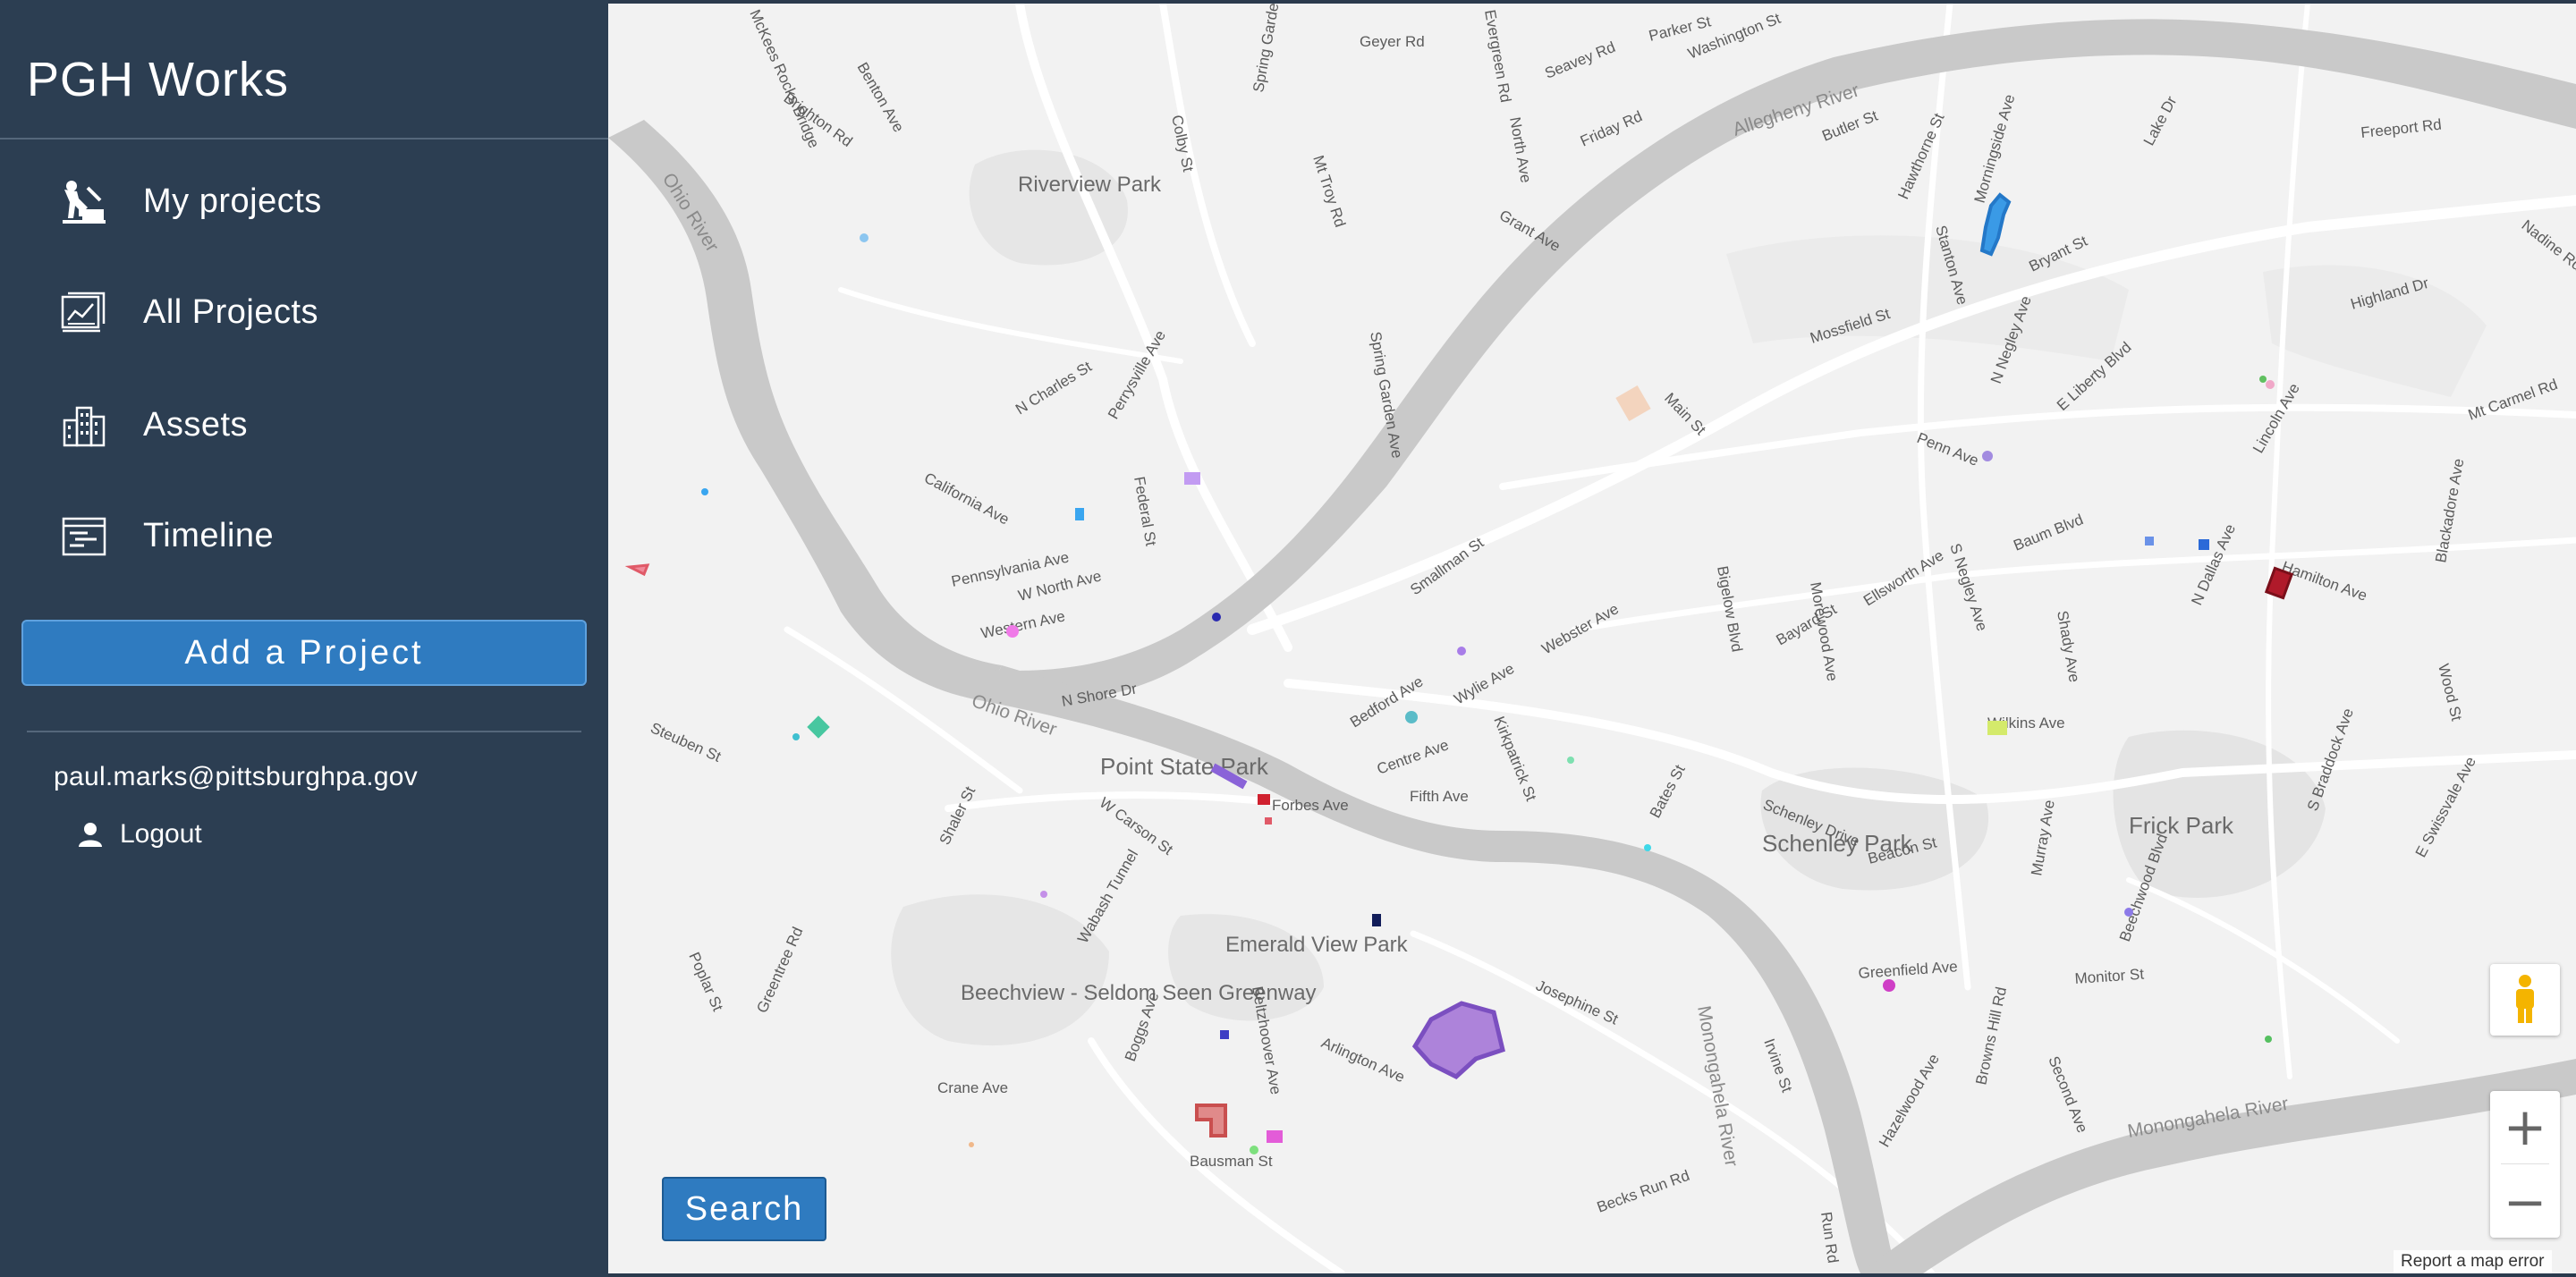  Describe the element at coordinates (957, 815) in the screenshot. I see `street-label: Shaler St` at that location.